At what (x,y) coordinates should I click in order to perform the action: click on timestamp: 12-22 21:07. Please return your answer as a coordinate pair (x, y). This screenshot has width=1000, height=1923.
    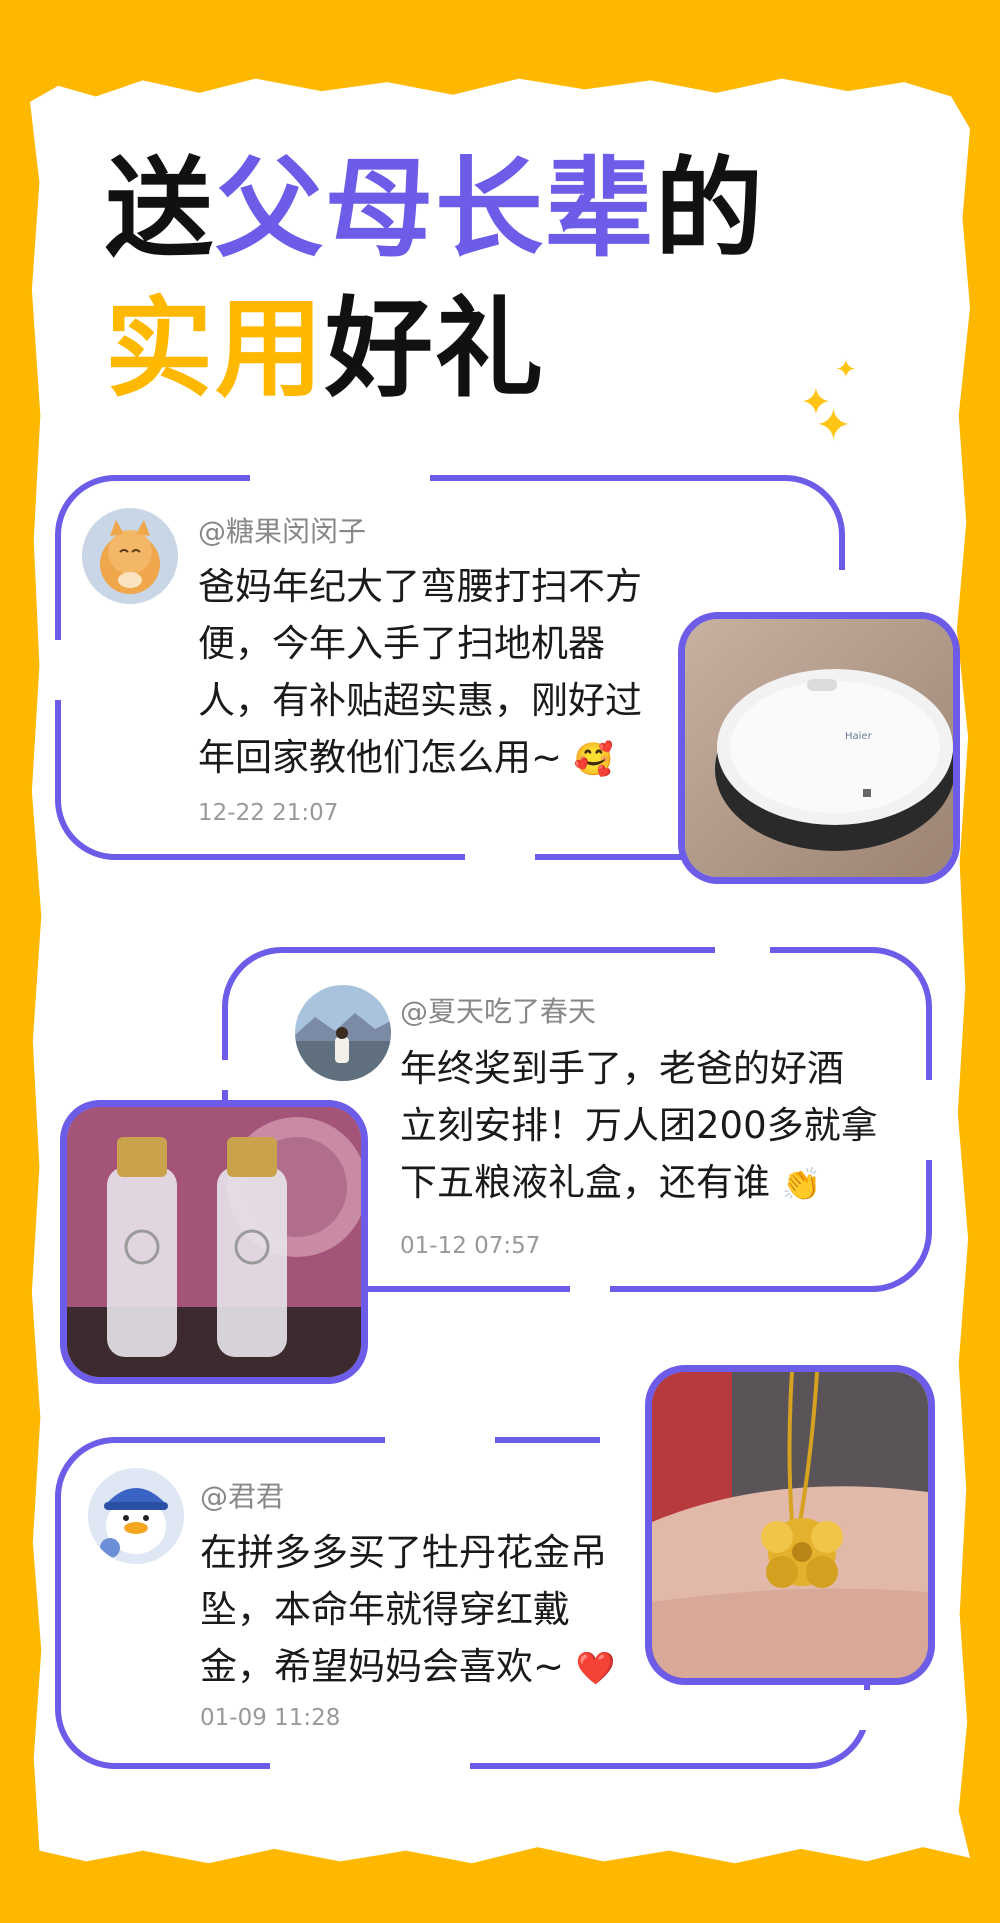
    Looking at the image, I should click on (268, 813).